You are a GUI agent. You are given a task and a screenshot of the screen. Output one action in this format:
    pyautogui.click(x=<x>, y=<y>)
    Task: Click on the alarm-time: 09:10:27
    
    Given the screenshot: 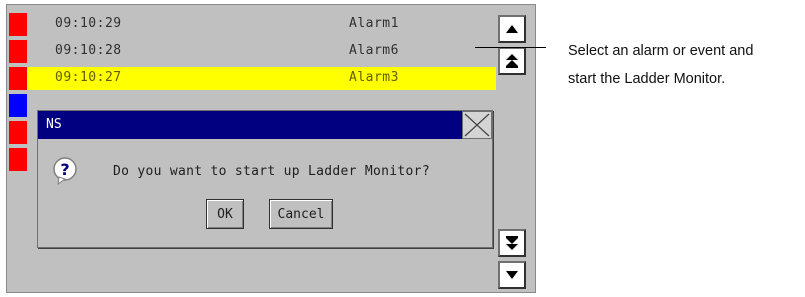 What is the action you would take?
    pyautogui.click(x=88, y=77)
    